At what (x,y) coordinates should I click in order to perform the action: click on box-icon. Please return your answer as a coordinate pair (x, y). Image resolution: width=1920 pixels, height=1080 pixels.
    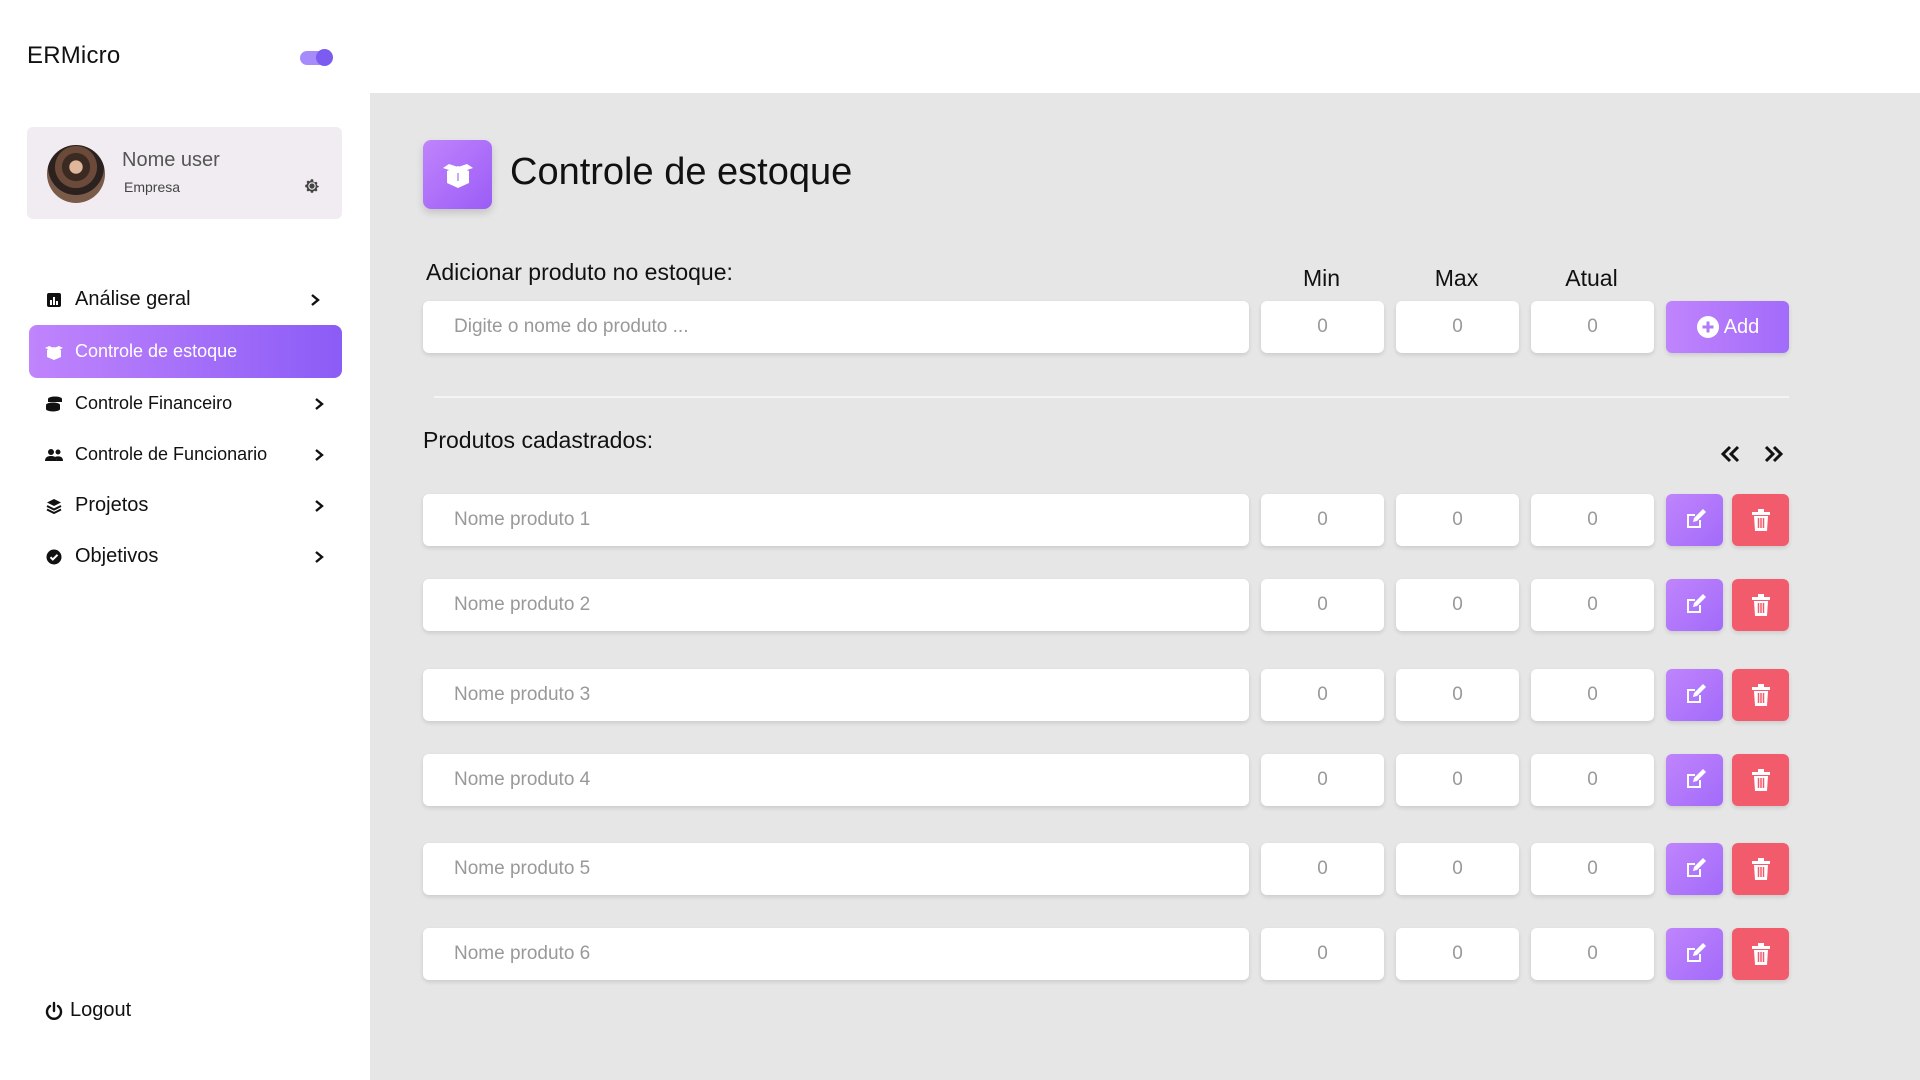
    Looking at the image, I should click on (54, 352).